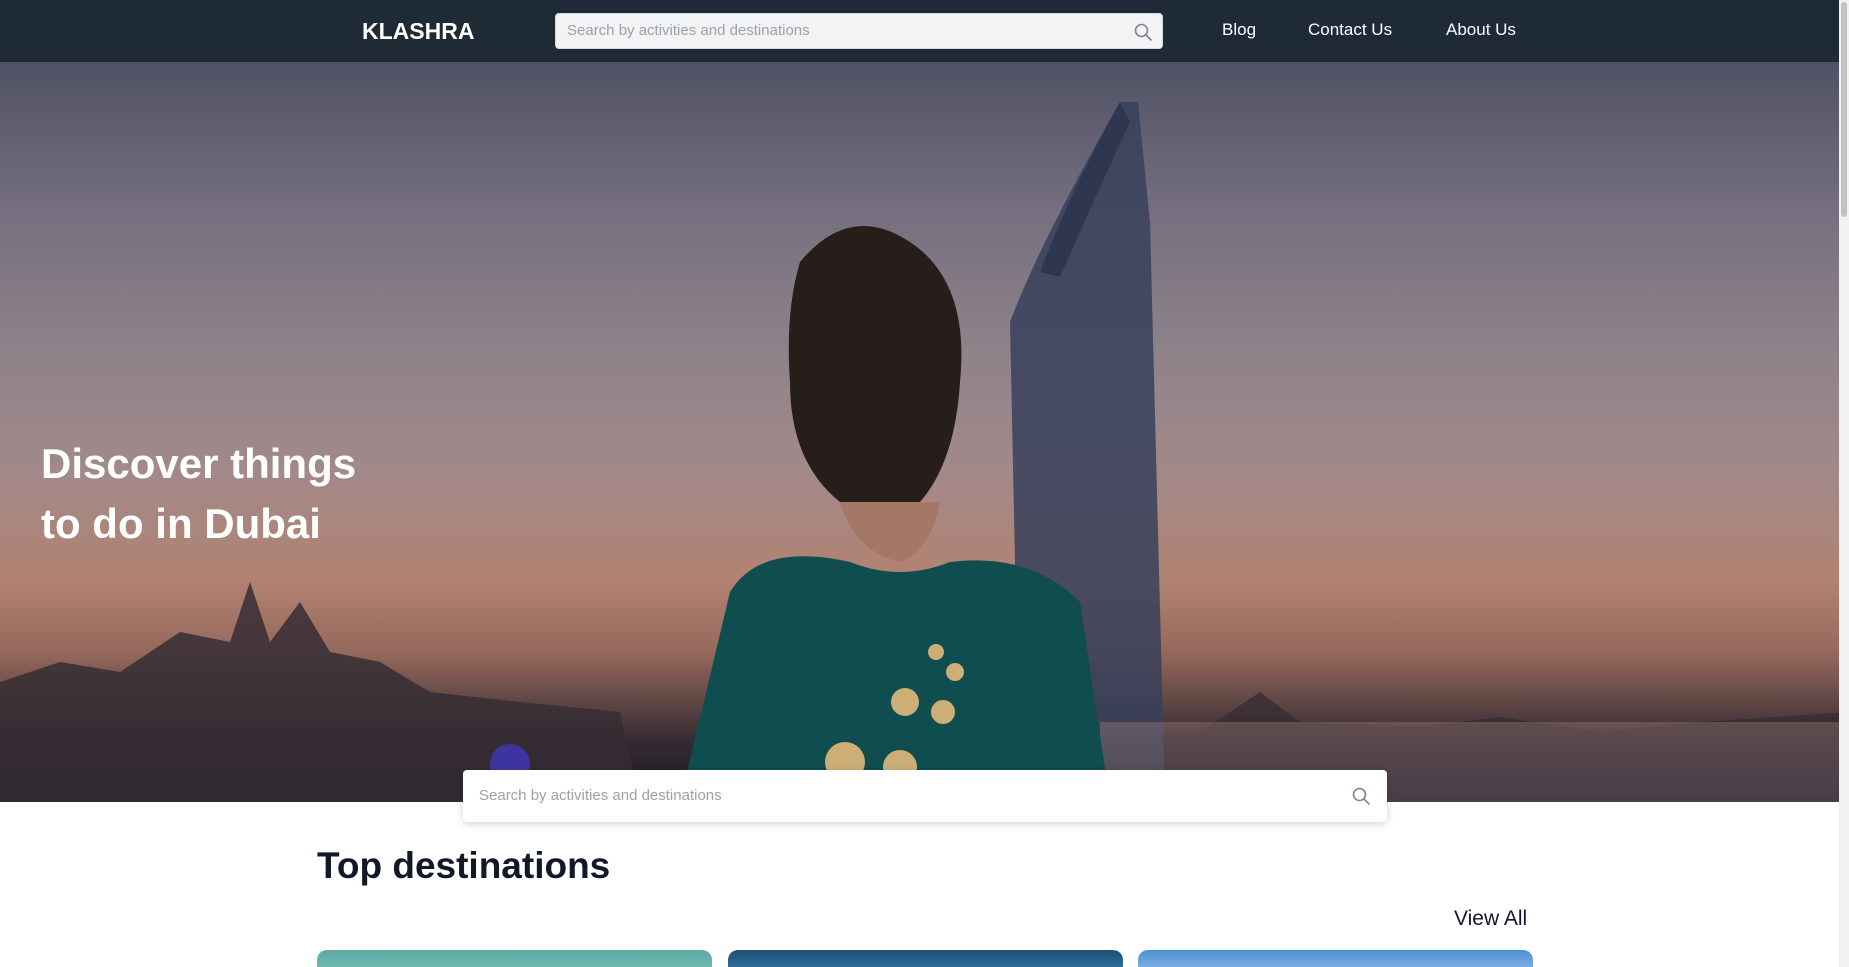 This screenshot has height=967, width=1849. What do you see at coordinates (1481, 30) in the screenshot?
I see `nav-link-about-us: About Us` at bounding box center [1481, 30].